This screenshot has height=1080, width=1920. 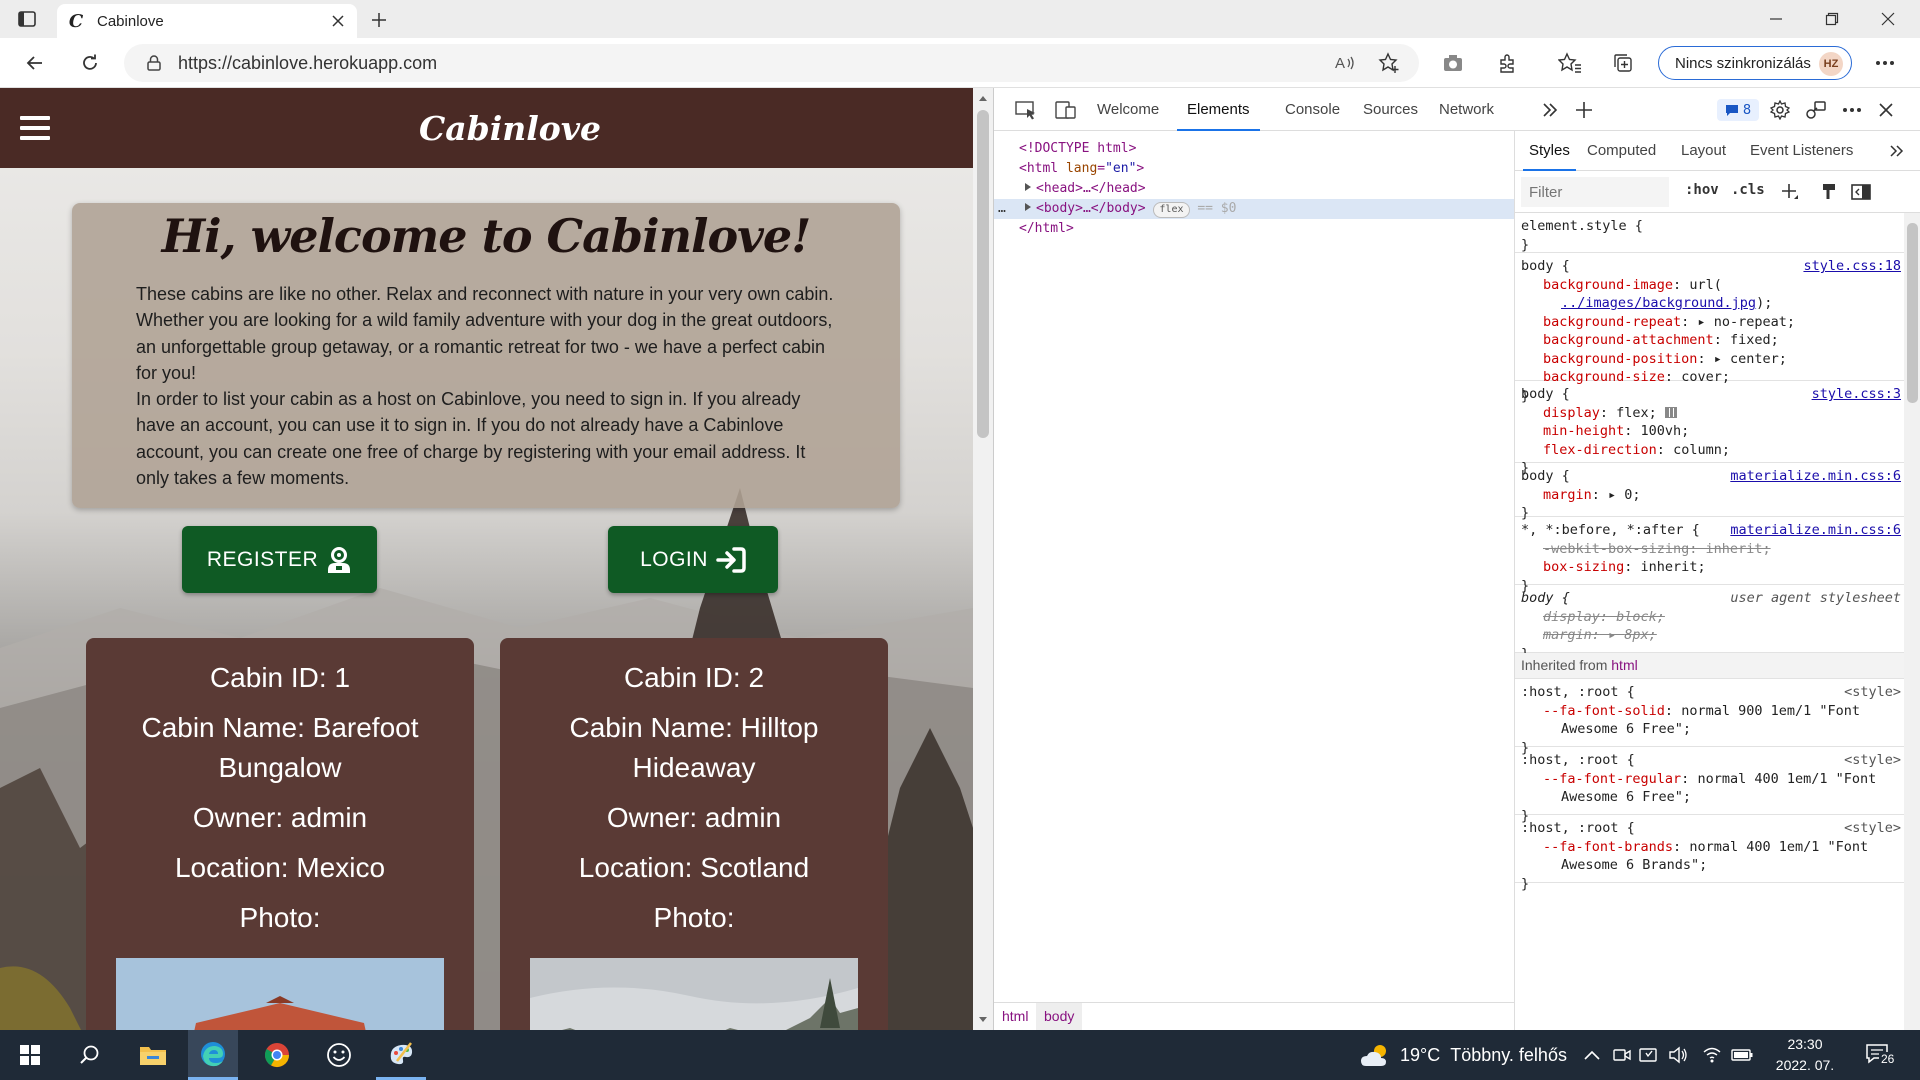 I want to click on start-windows-icon, so click(x=30, y=1055).